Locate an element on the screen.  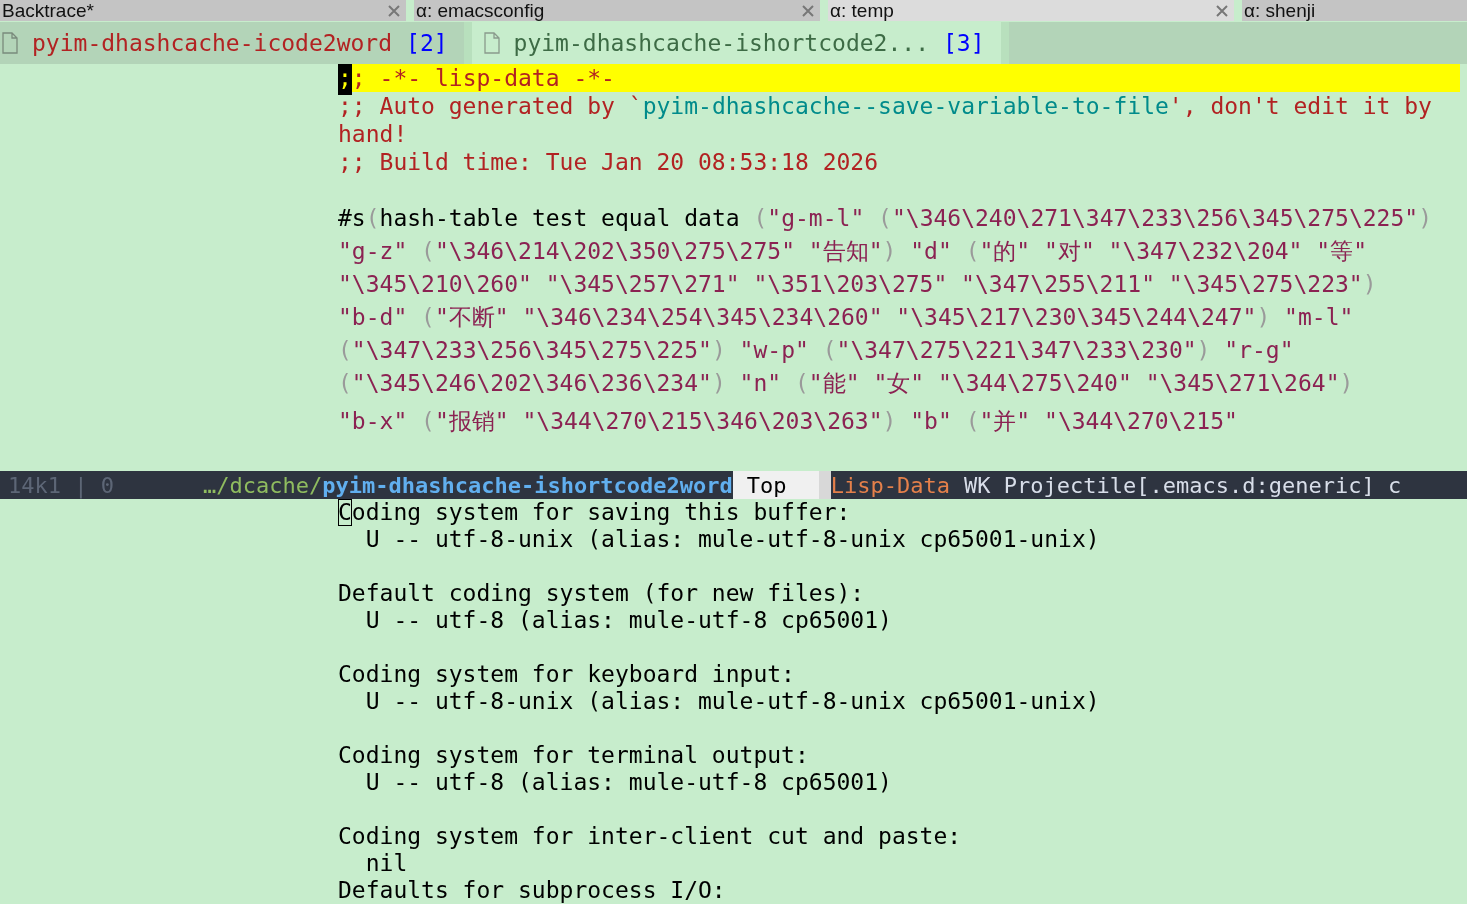
frame-tab: α: emacsconfig is located at coordinates (617, 10).